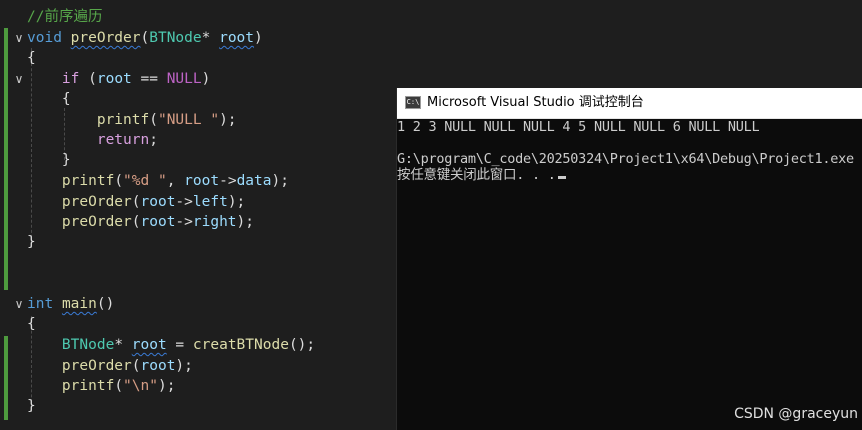  I want to click on text-cursor, so click(561, 177).